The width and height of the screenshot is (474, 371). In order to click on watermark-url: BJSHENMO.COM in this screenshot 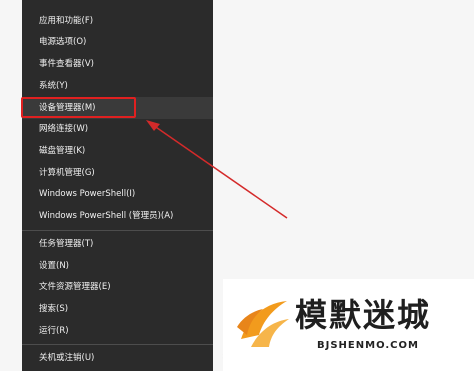, I will do `click(368, 345)`.